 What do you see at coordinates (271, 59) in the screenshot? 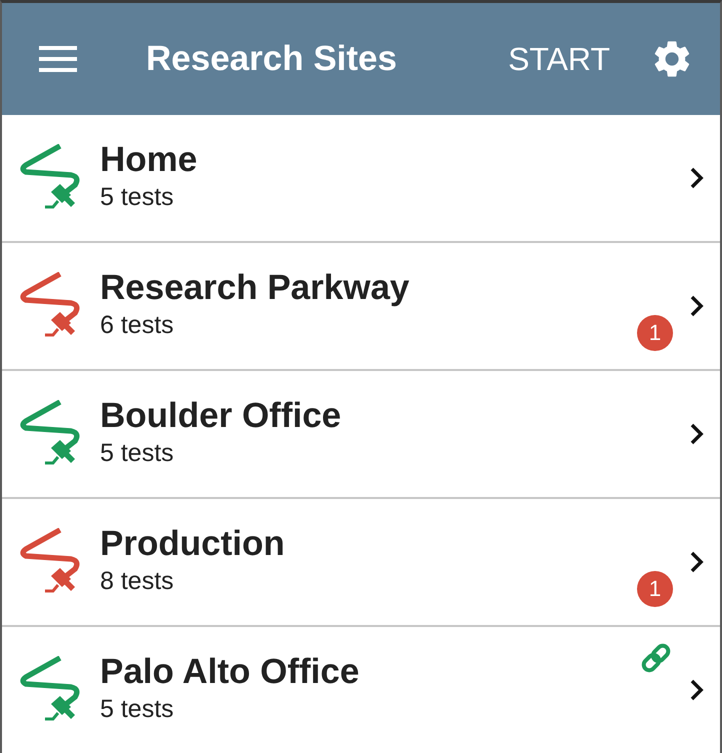
I see `app-title: Research Sites` at bounding box center [271, 59].